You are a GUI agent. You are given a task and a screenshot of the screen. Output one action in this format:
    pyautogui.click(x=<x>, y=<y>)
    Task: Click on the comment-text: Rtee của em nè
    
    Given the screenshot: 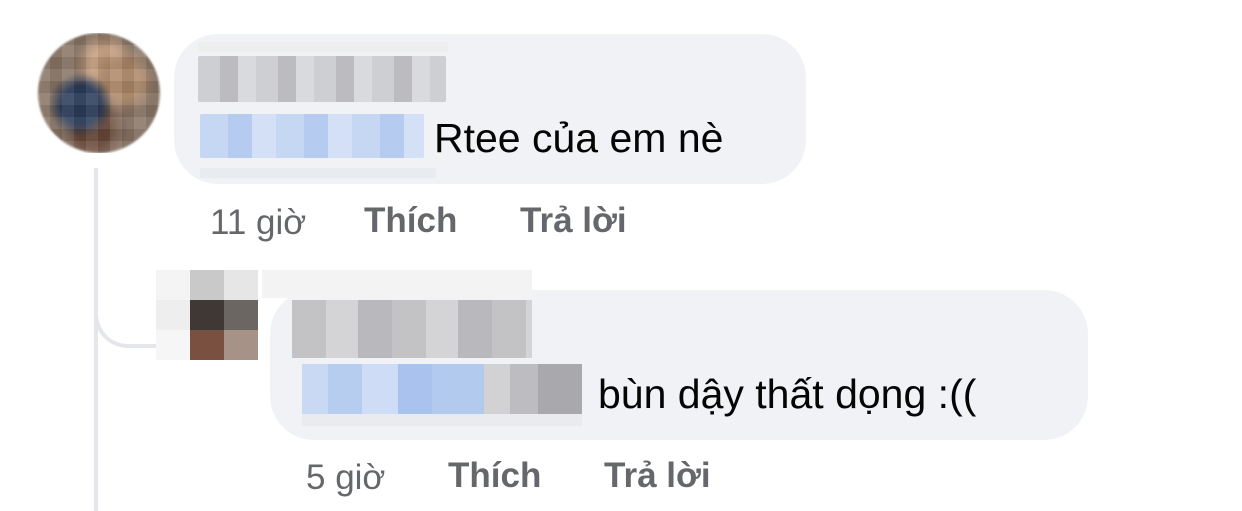 What is the action you would take?
    pyautogui.click(x=579, y=138)
    